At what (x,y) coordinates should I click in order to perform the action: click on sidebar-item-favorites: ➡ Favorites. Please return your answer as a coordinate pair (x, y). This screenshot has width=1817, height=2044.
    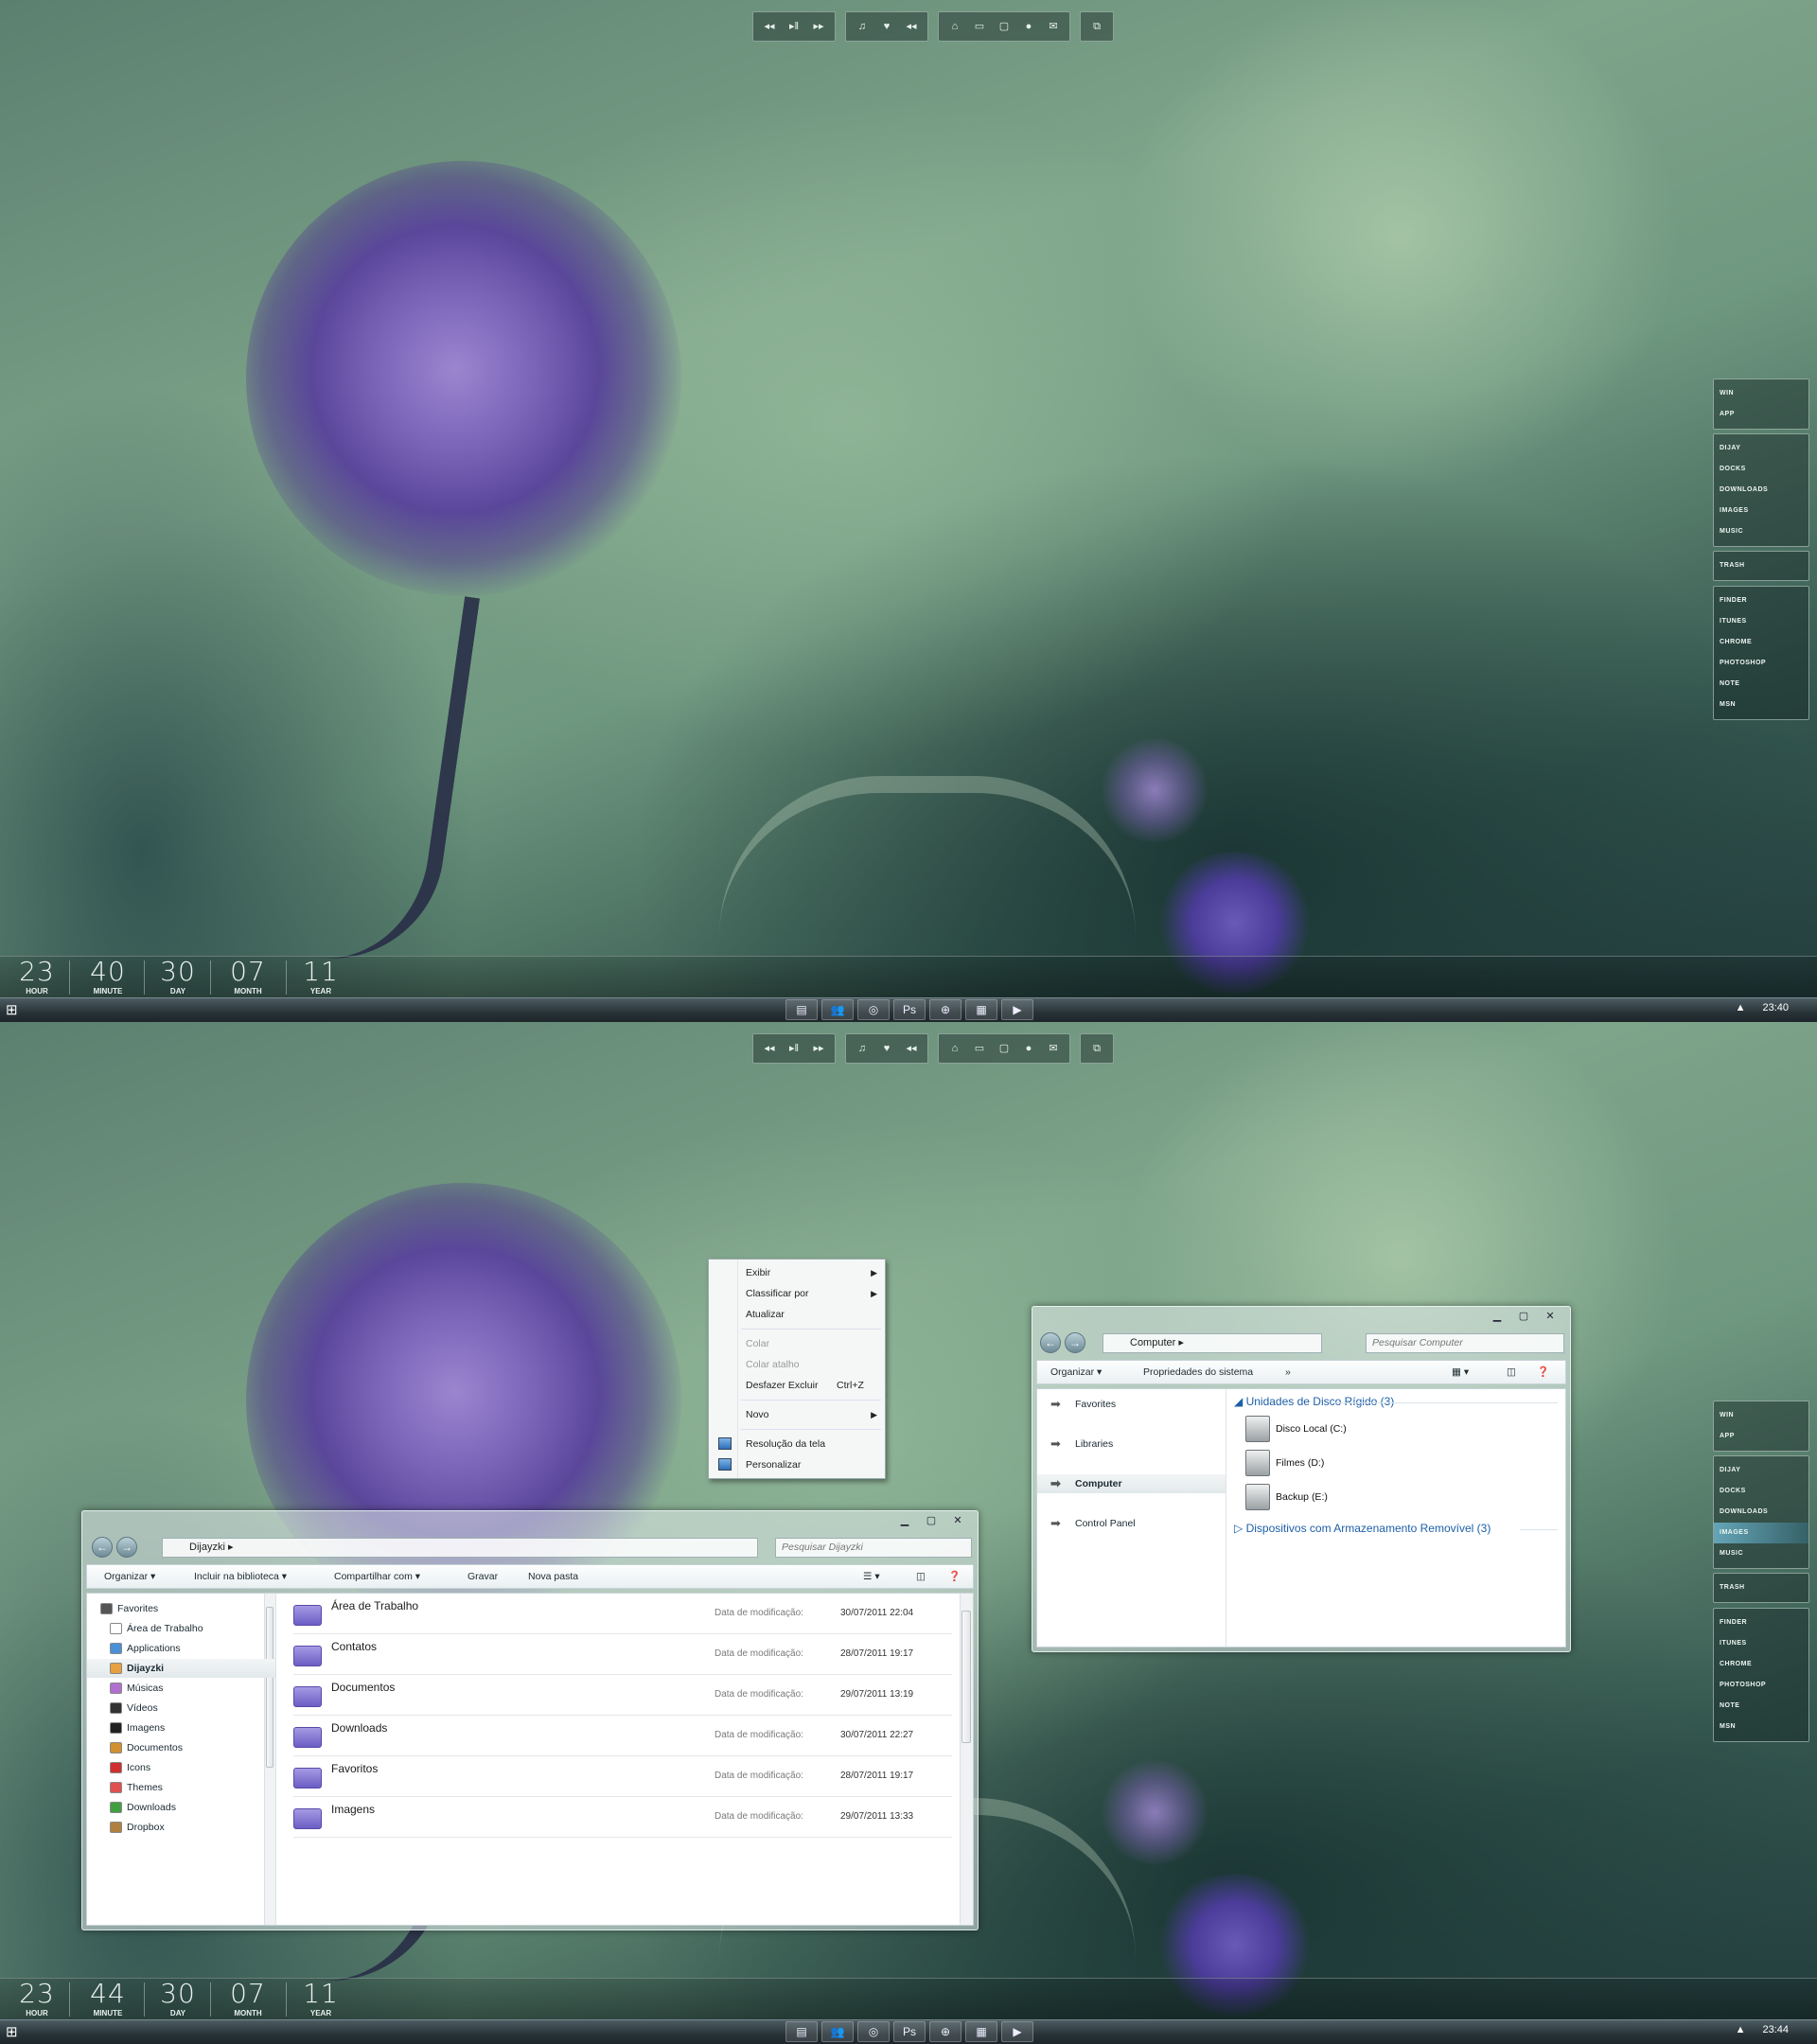
    Looking at the image, I should click on (1131, 1404).